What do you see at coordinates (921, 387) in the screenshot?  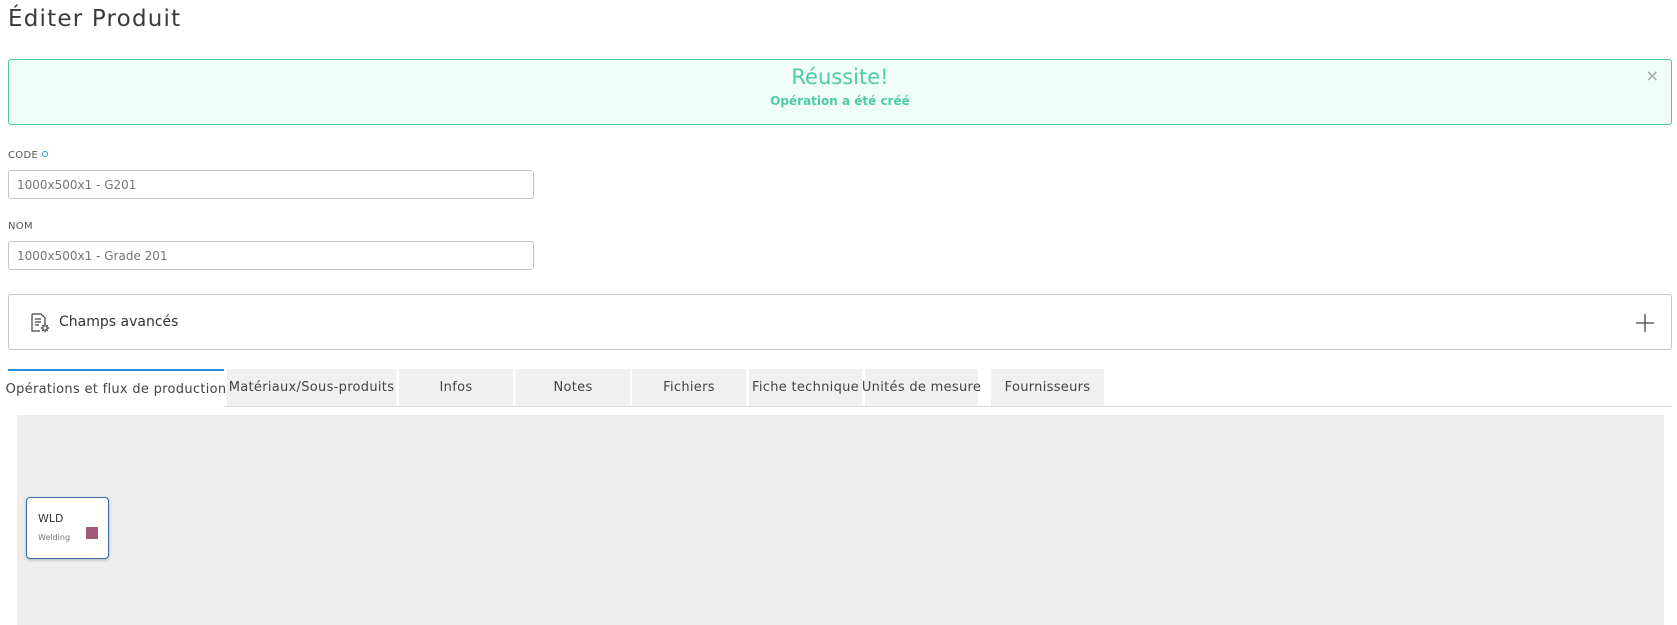 I see `tab-units: Unités de mesure` at bounding box center [921, 387].